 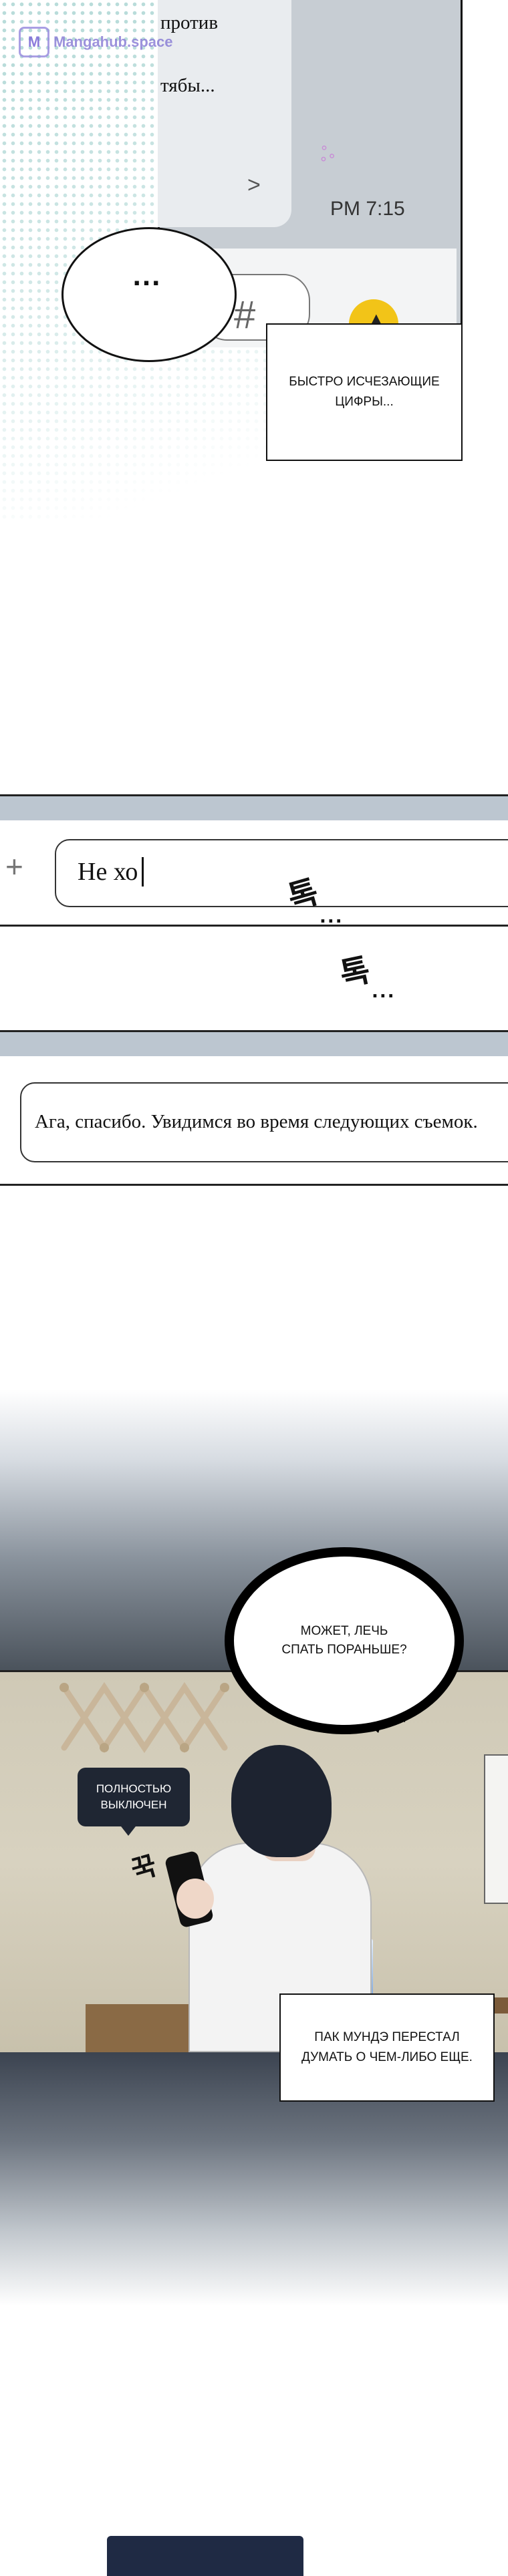 I want to click on next-panel-edge, so click(x=205, y=2556).